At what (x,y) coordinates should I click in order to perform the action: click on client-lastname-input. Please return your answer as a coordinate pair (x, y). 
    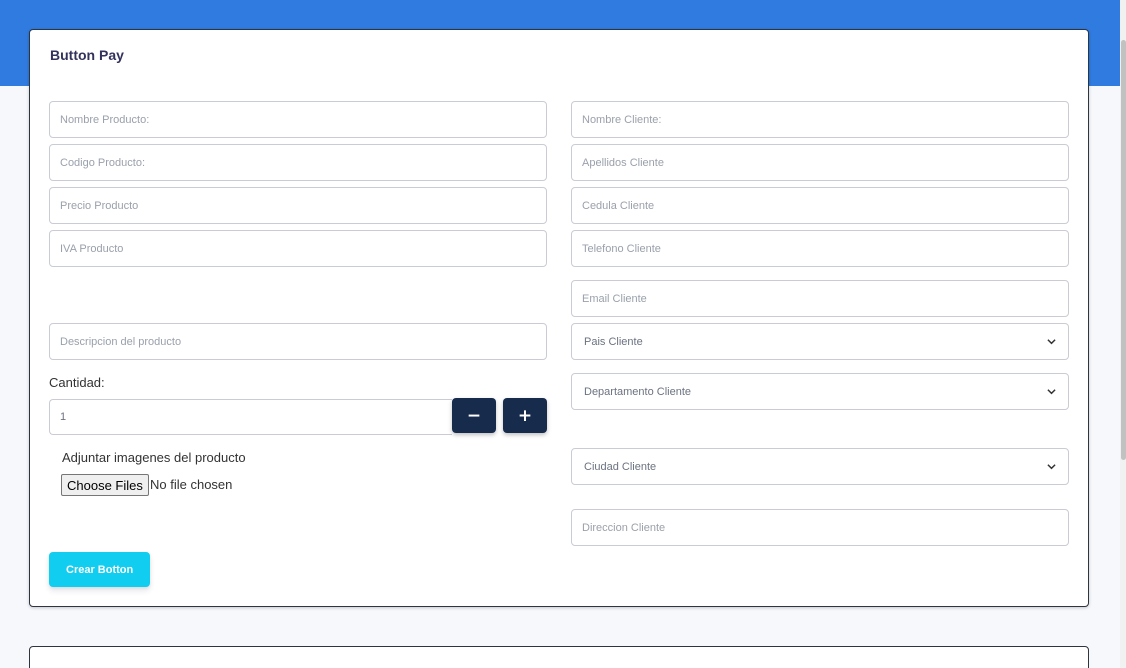
    Looking at the image, I should click on (820, 162).